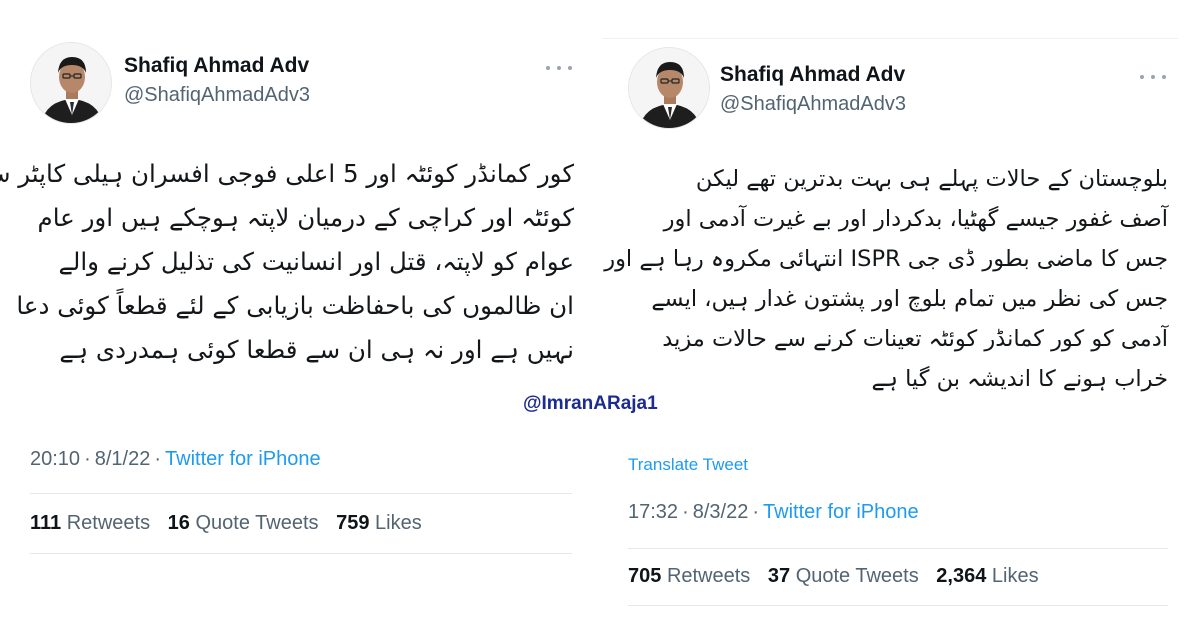 The height and width of the screenshot is (642, 1200). I want to click on tweet-time: 20:10, so click(55, 459).